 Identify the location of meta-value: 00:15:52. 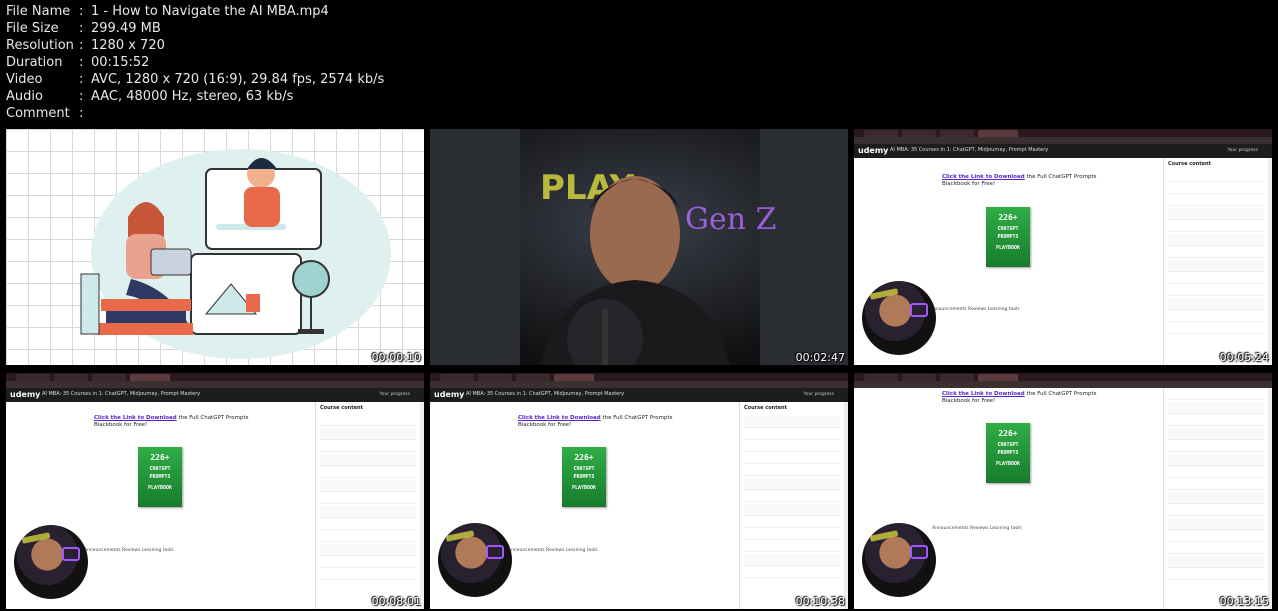
(120, 62).